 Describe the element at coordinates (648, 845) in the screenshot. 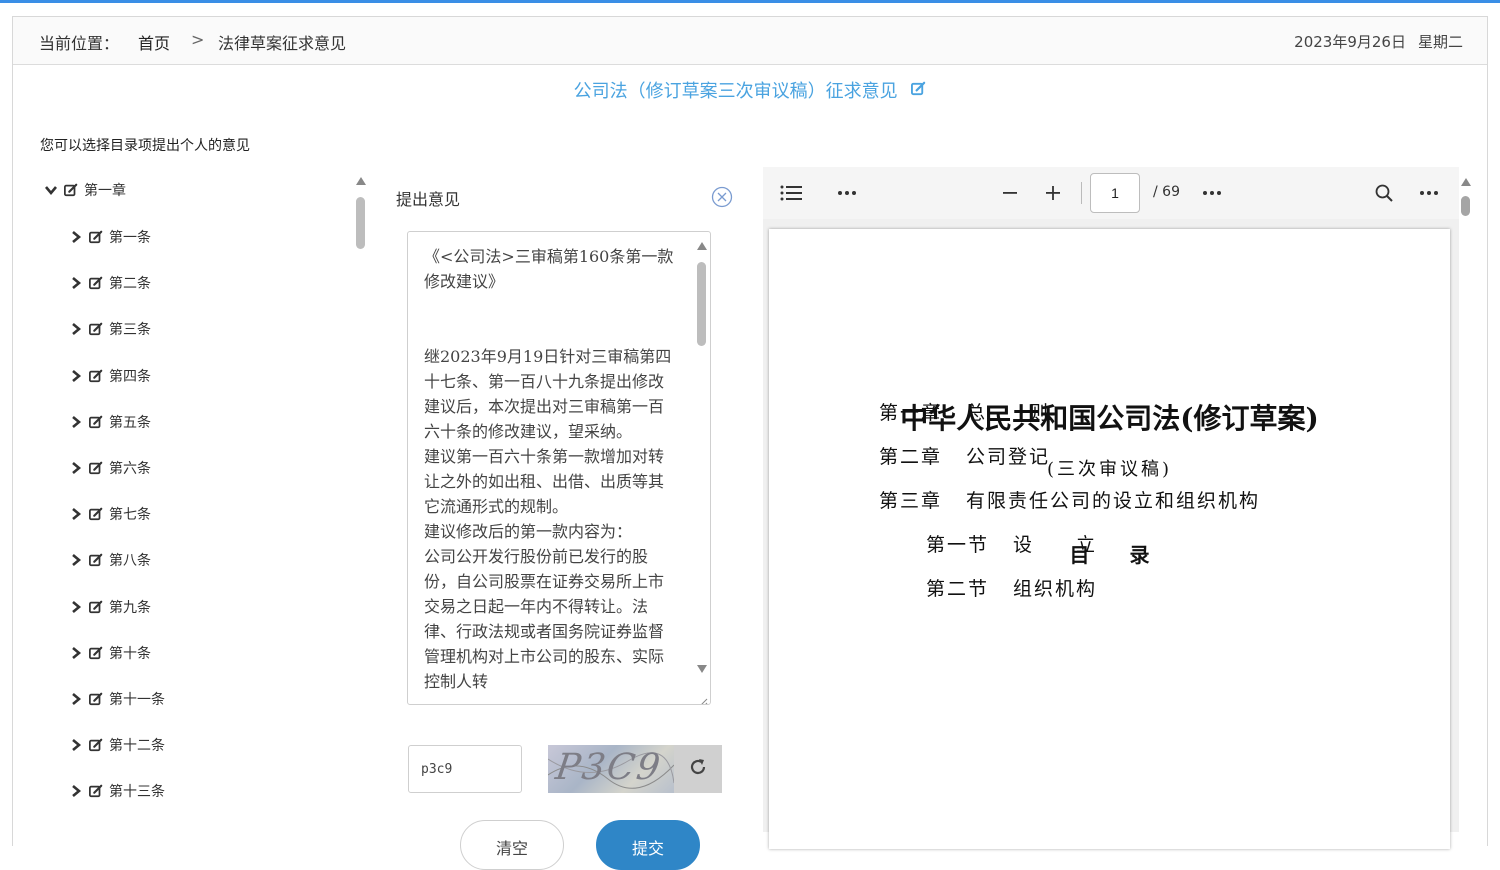

I see `submit-button: 提交` at that location.